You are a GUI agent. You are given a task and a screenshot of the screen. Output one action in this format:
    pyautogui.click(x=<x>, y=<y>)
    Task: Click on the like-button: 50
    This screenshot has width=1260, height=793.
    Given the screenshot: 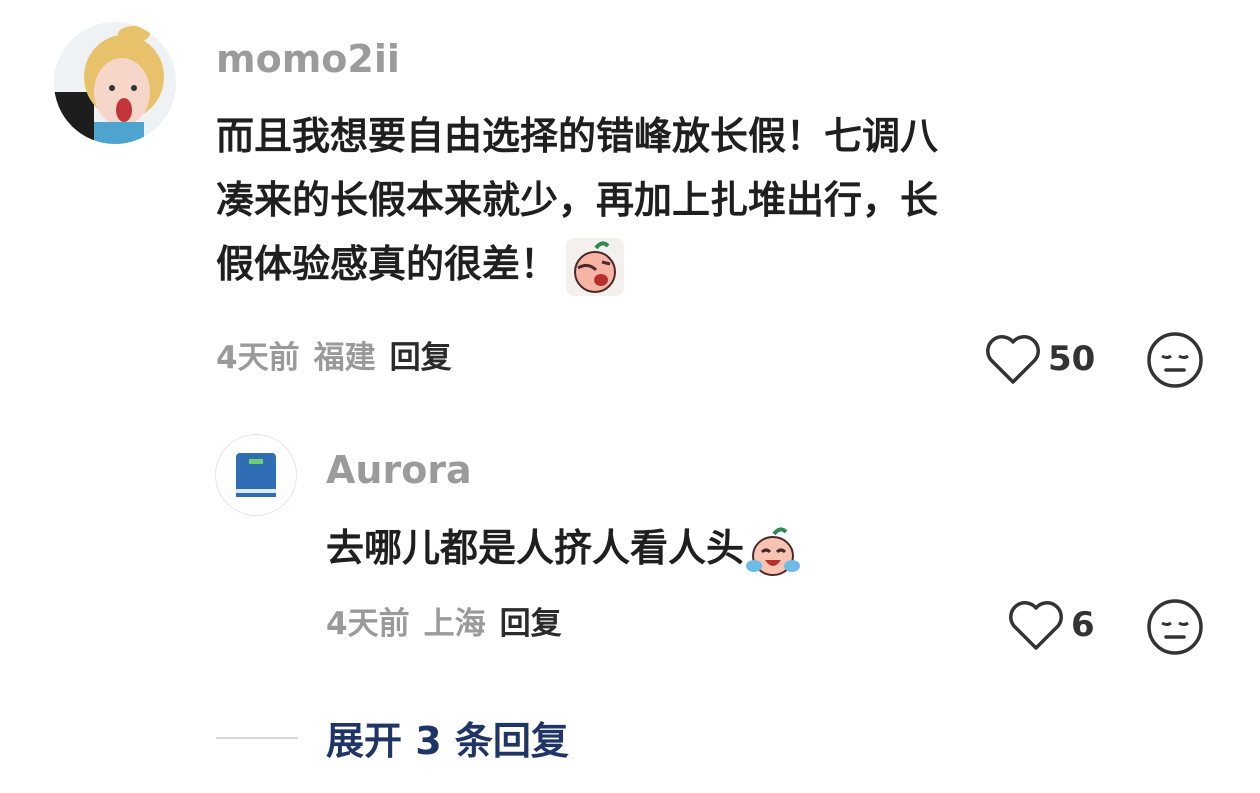 What is the action you would take?
    pyautogui.click(x=1039, y=359)
    